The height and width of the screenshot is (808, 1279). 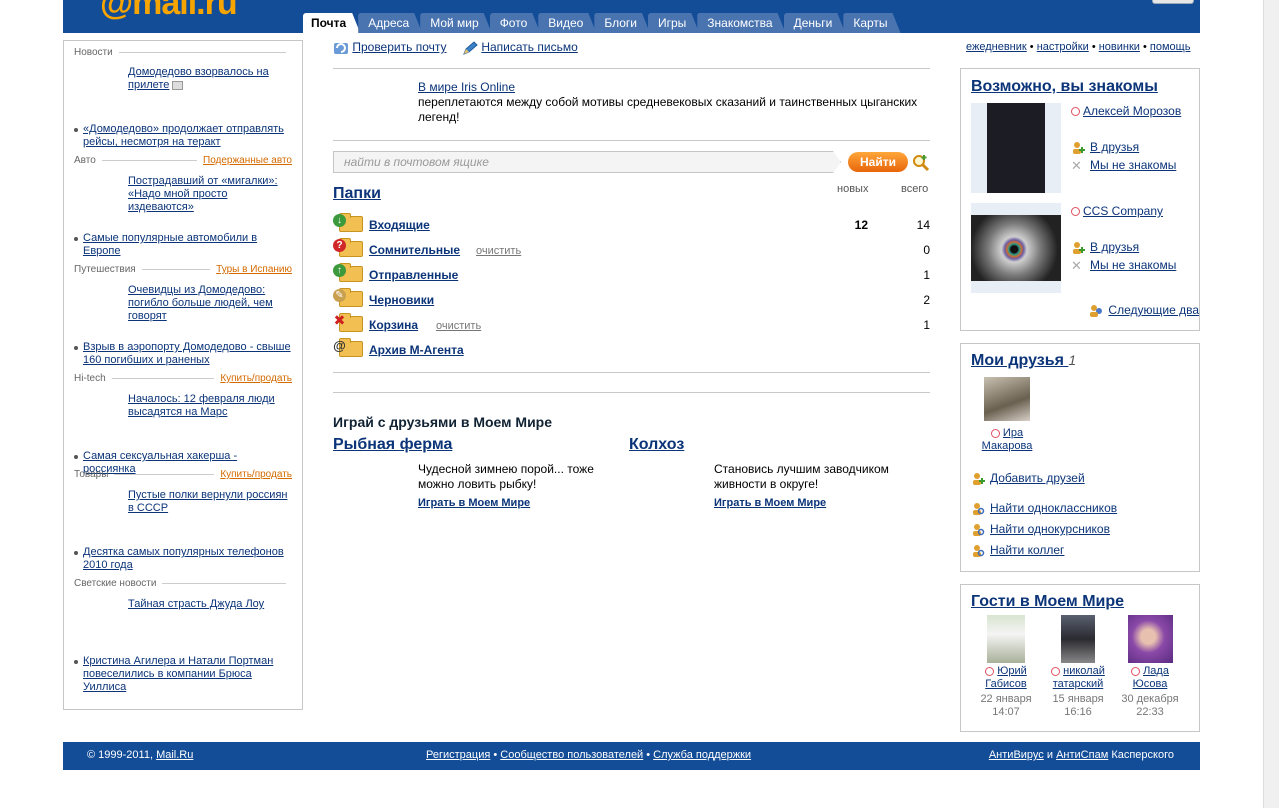 I want to click on guests-title: Гости в Моем Мире, so click(x=1047, y=602).